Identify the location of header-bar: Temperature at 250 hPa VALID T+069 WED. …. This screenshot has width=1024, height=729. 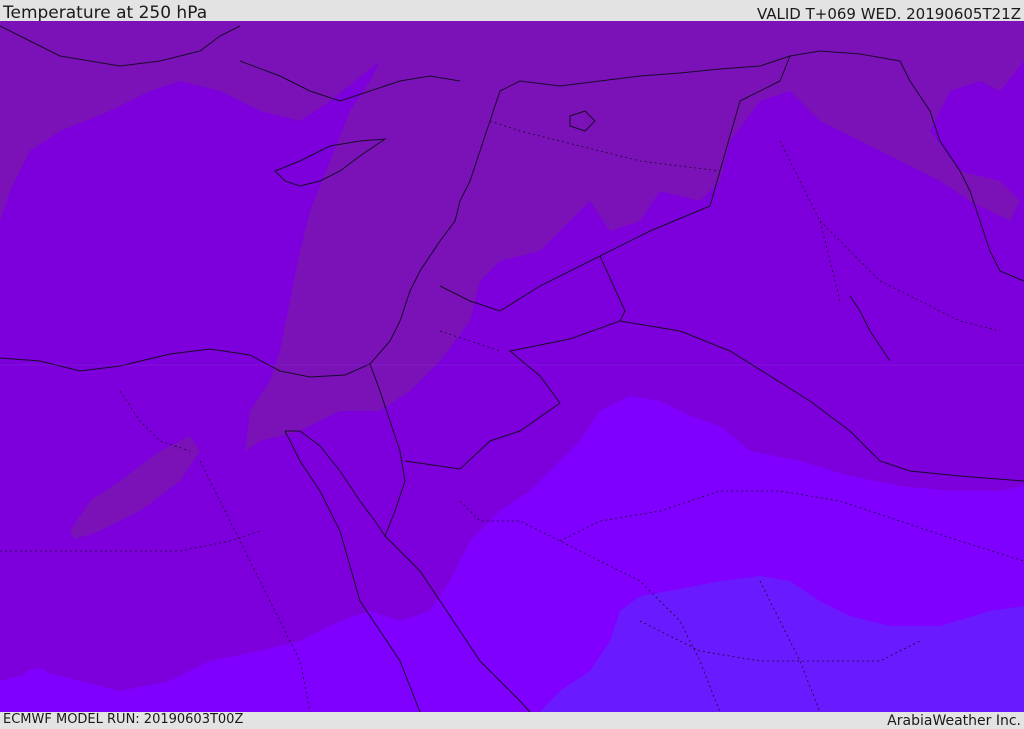
(512, 11).